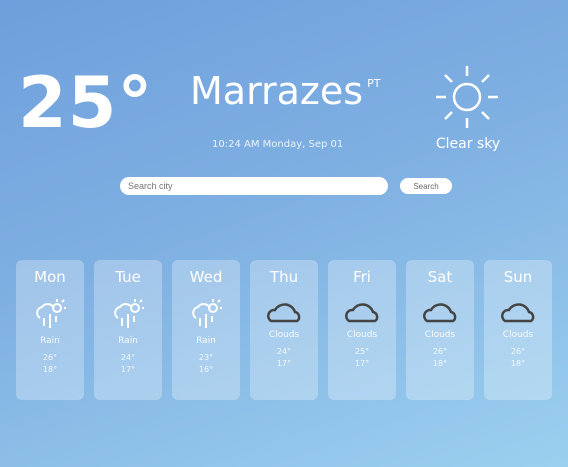  Describe the element at coordinates (86, 103) in the screenshot. I see `current-temperature: 25°` at that location.